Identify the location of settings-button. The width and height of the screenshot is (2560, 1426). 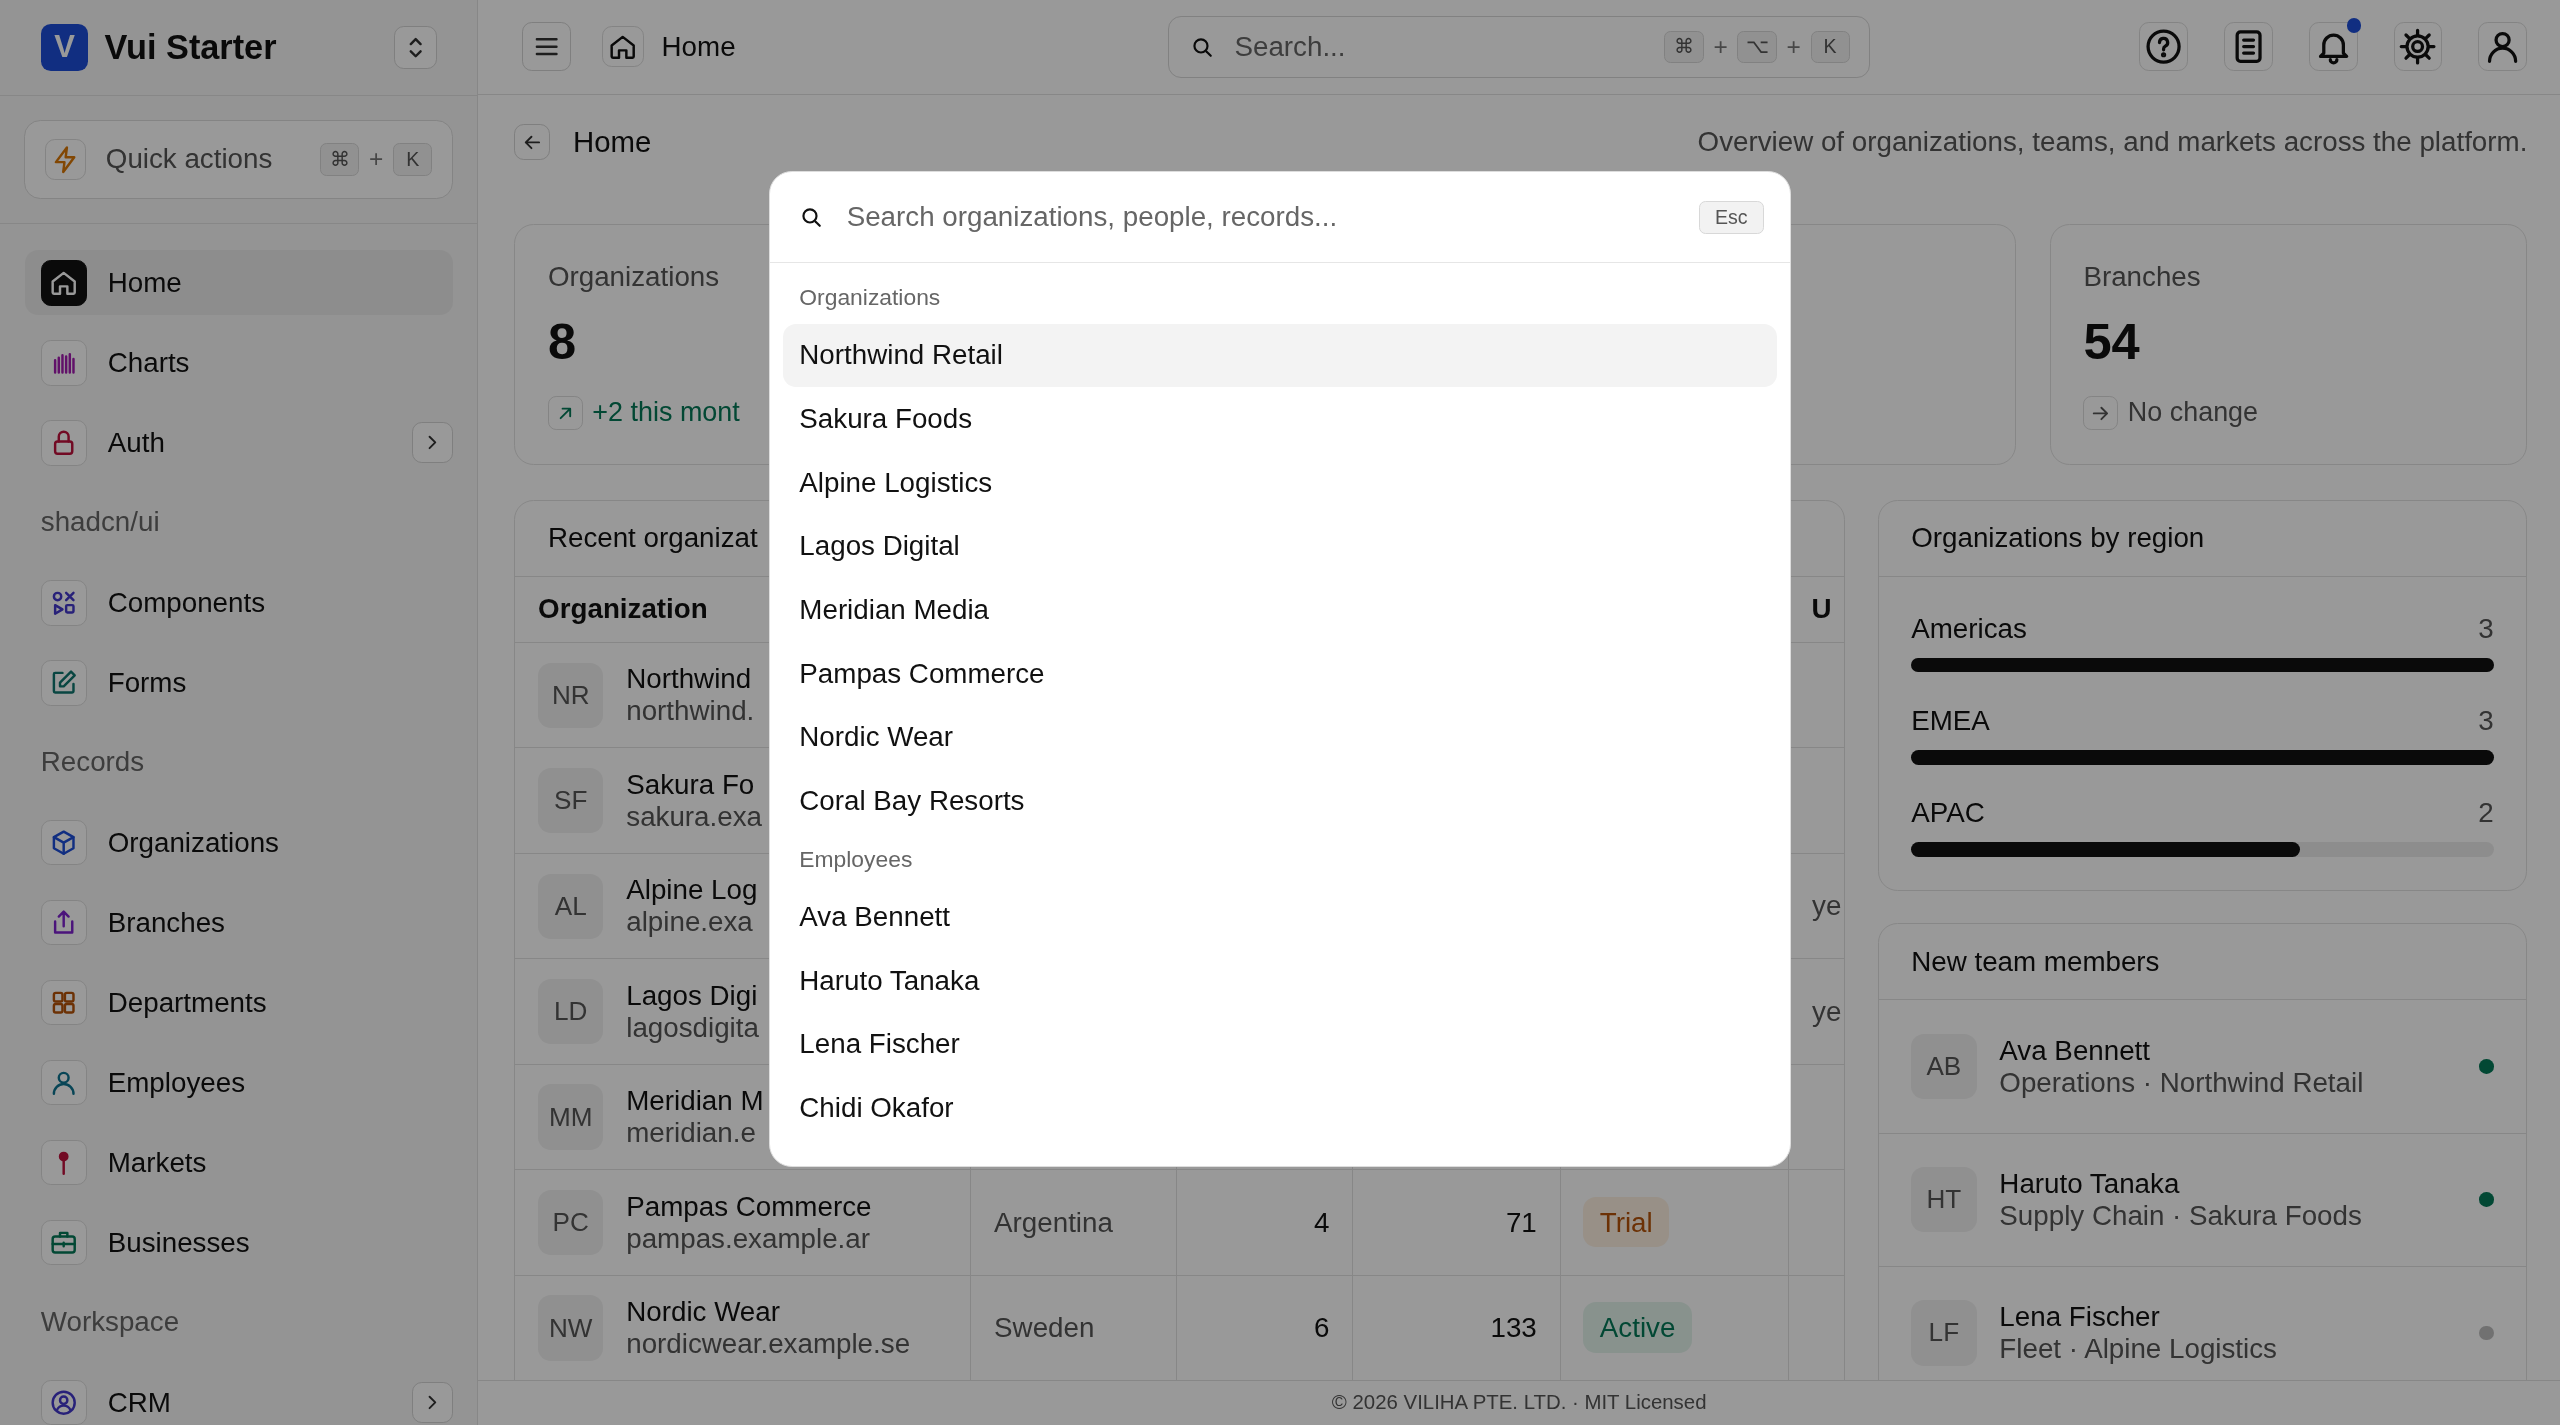
(2418, 47).